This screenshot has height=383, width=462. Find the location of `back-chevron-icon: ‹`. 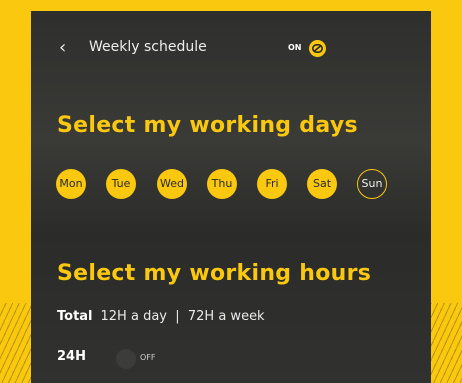

back-chevron-icon: ‹ is located at coordinates (62, 48).